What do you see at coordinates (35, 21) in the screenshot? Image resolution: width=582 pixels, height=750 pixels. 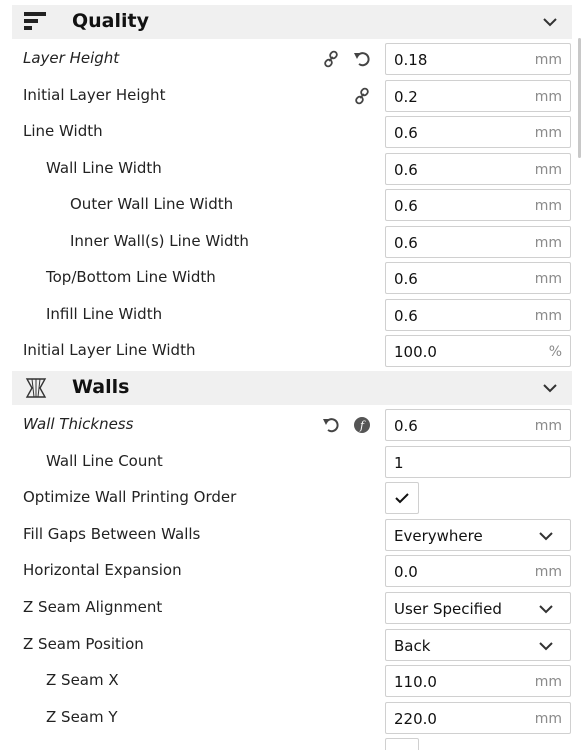 I see `quality-icon` at bounding box center [35, 21].